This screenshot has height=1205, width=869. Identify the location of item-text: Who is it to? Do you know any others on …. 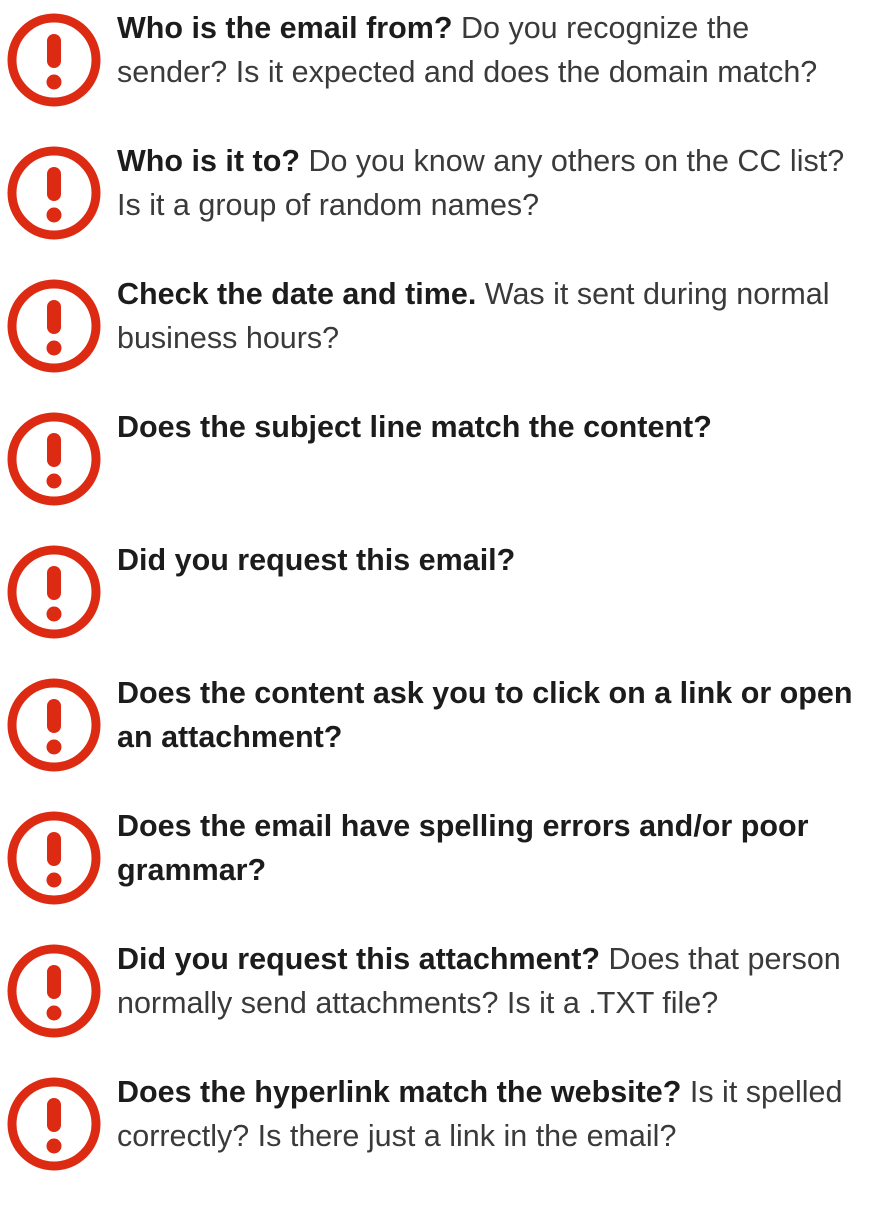
(492, 183).